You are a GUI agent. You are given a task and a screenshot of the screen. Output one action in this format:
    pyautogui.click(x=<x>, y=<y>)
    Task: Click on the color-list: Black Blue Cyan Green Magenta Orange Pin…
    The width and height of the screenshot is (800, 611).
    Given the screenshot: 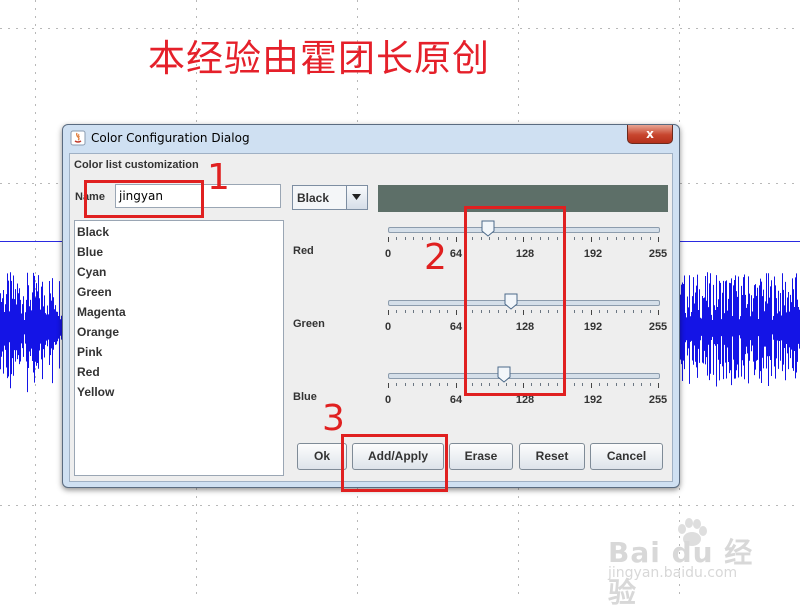 What is the action you would take?
    pyautogui.click(x=179, y=348)
    